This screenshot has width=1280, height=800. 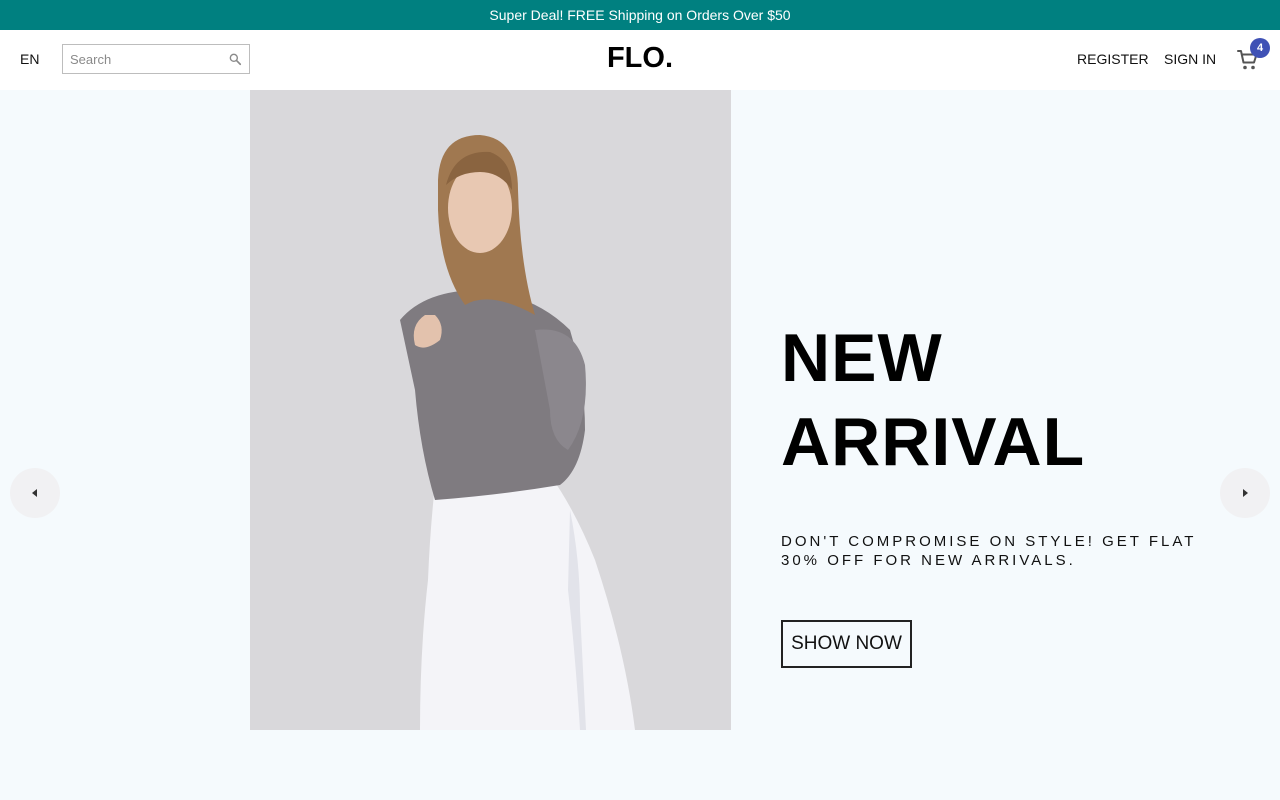 I want to click on headline-line-1: NEW, so click(x=862, y=358).